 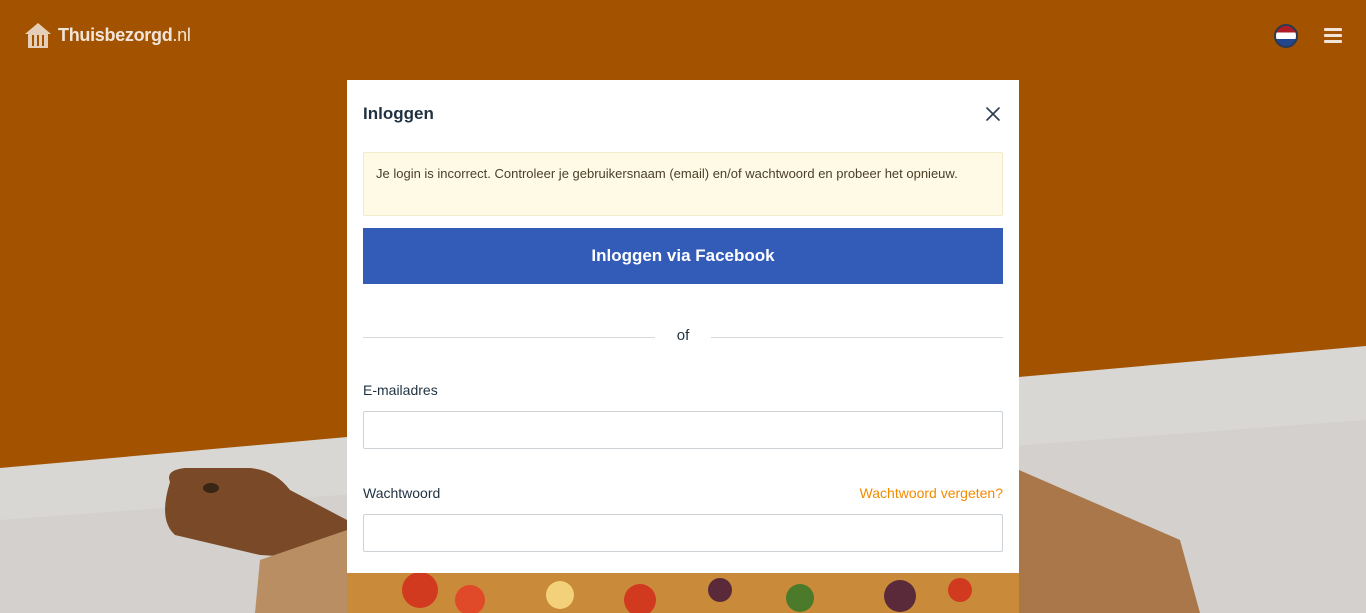 I want to click on email-label: E-mailadres, so click(x=400, y=390).